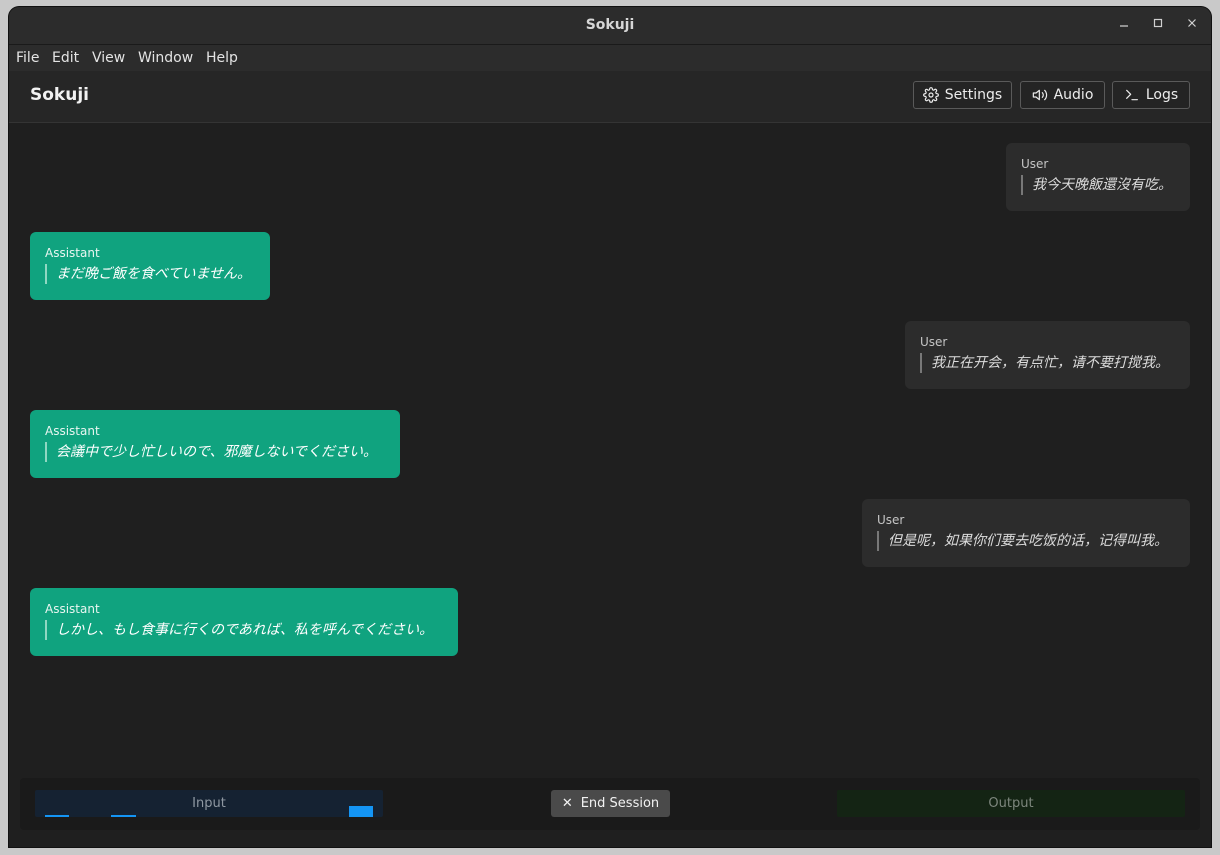 The image size is (1220, 855). What do you see at coordinates (610, 97) in the screenshot?
I see `app-header: Sokuji Settings Audio Logs` at bounding box center [610, 97].